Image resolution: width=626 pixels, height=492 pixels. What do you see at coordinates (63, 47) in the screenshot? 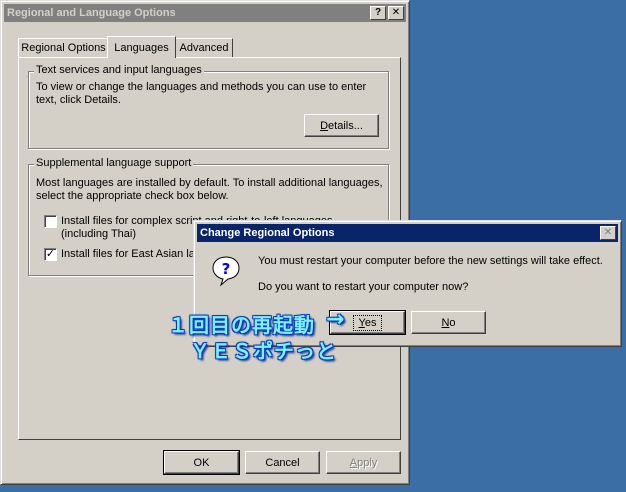
I see `tab-regional-options: Regional Options` at bounding box center [63, 47].